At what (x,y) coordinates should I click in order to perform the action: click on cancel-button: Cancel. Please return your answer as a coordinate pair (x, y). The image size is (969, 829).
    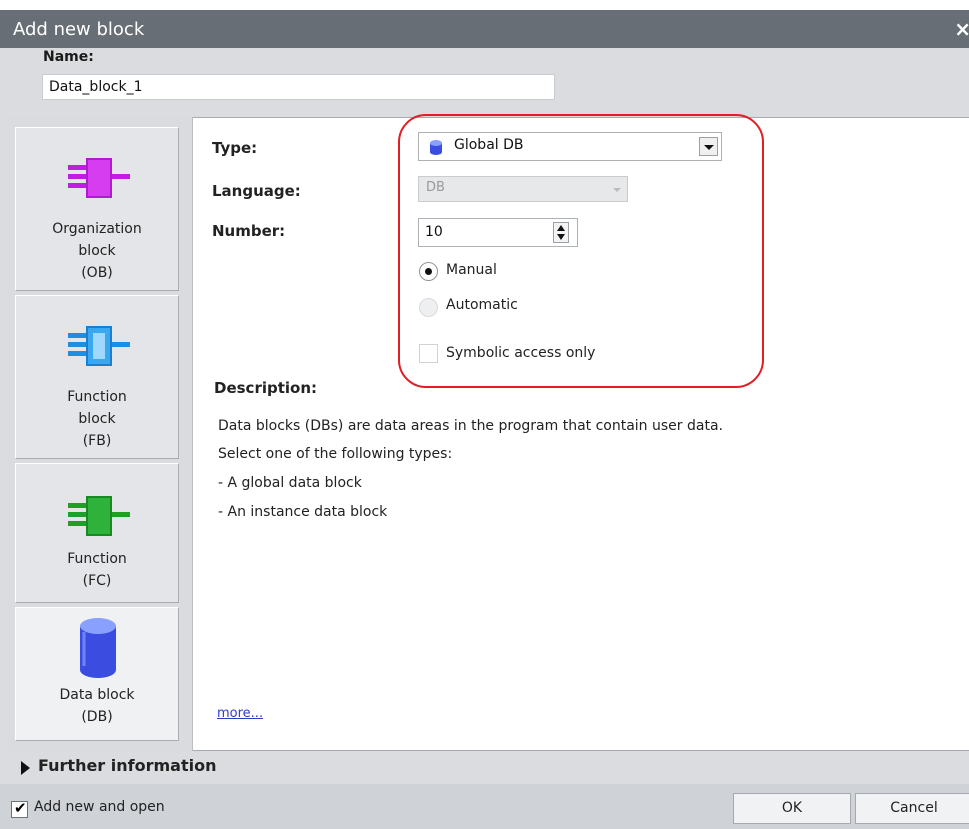
    Looking at the image, I should click on (912, 808).